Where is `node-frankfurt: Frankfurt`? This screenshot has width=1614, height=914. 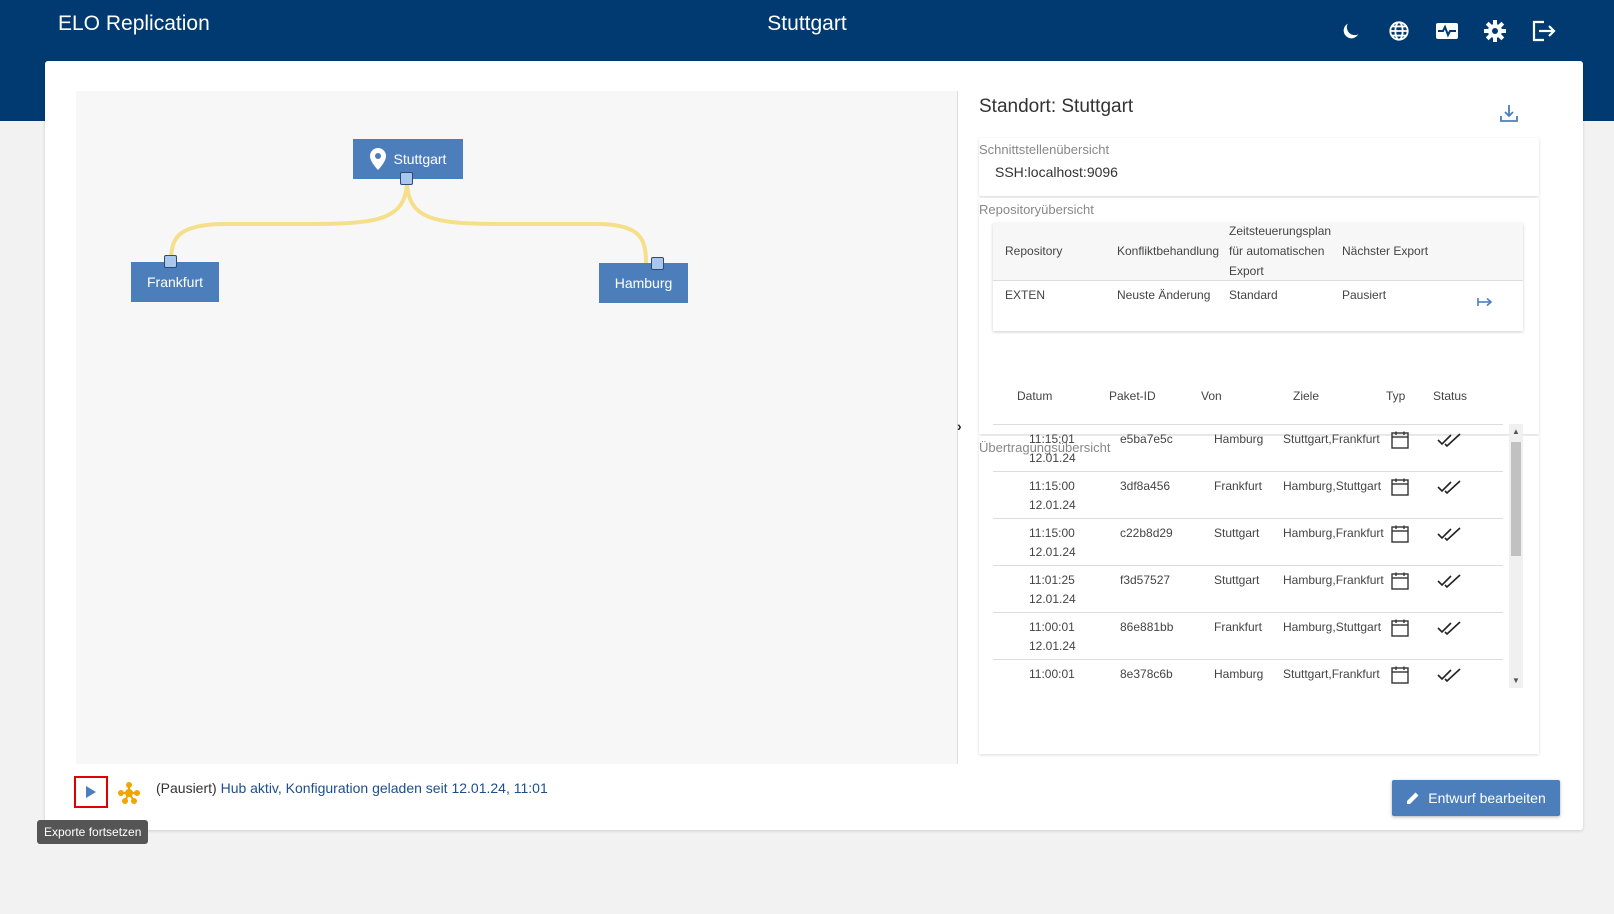
node-frankfurt: Frankfurt is located at coordinates (175, 282).